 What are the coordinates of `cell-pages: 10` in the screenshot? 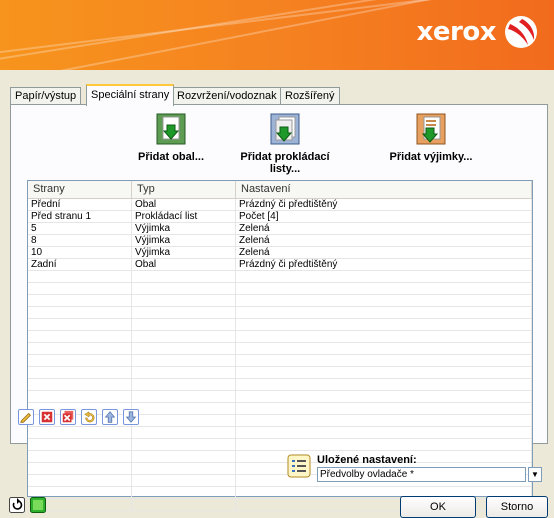 It's located at (80, 252).